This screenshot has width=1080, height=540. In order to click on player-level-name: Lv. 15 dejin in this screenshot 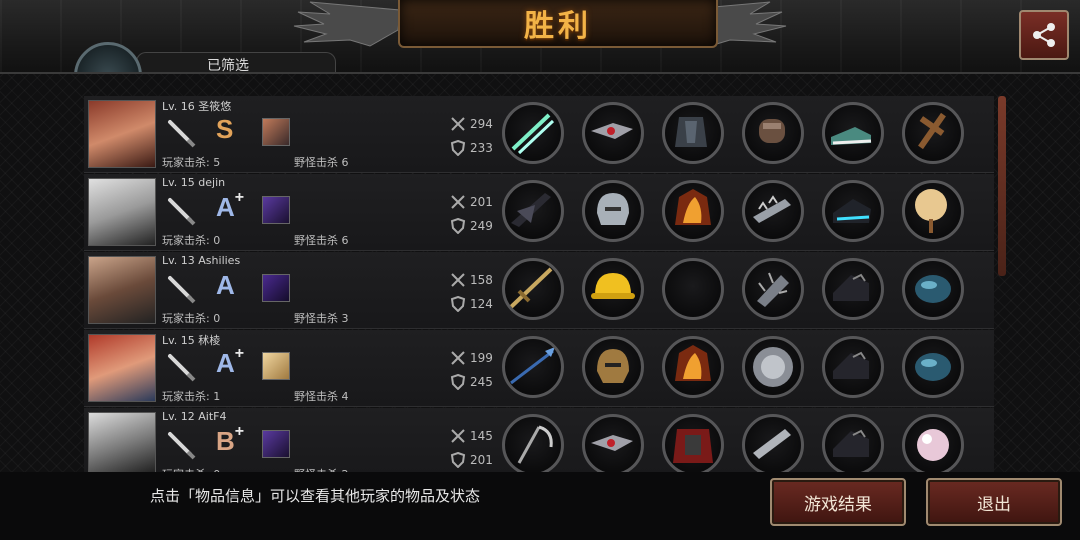, I will do `click(193, 182)`.